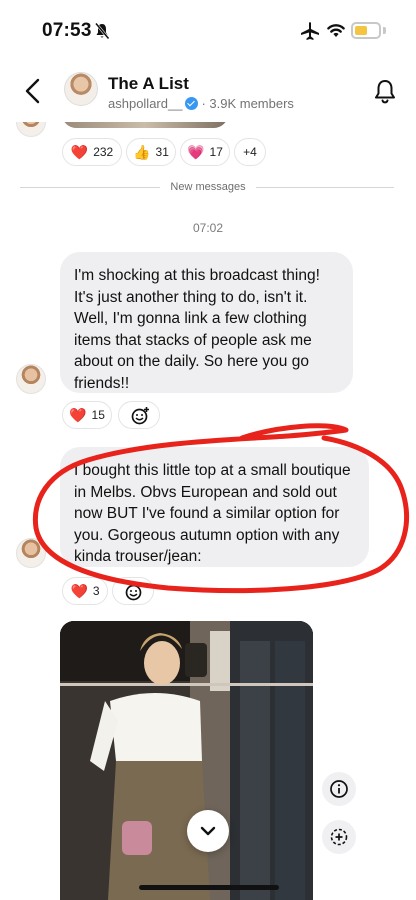 Image resolution: width=416 pixels, height=900 pixels. Describe the element at coordinates (103, 152) in the screenshot. I see `reaction-count: 232` at that location.